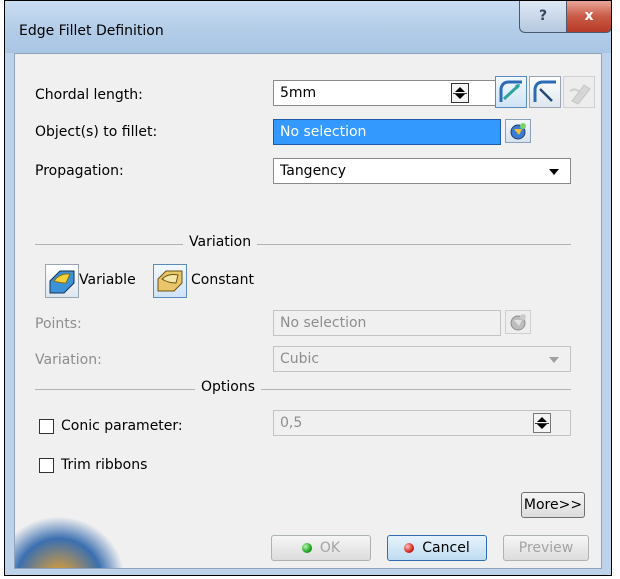 The height and width of the screenshot is (579, 620). What do you see at coordinates (89, 95) in the screenshot?
I see `chordal-length-label: Chordal length:` at bounding box center [89, 95].